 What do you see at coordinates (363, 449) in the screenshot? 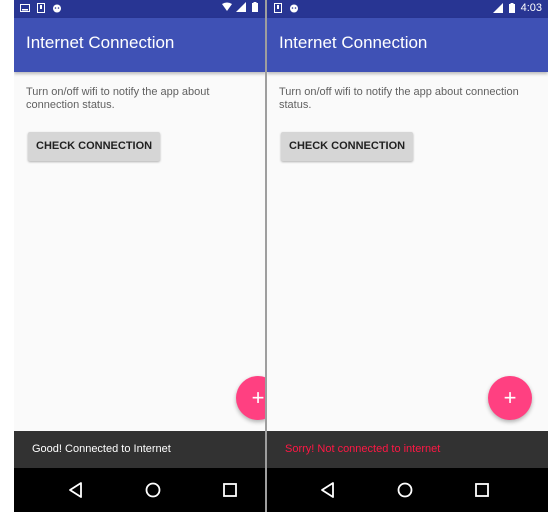
I see `snackbar-message: Sorry! Not connected to internet` at bounding box center [363, 449].